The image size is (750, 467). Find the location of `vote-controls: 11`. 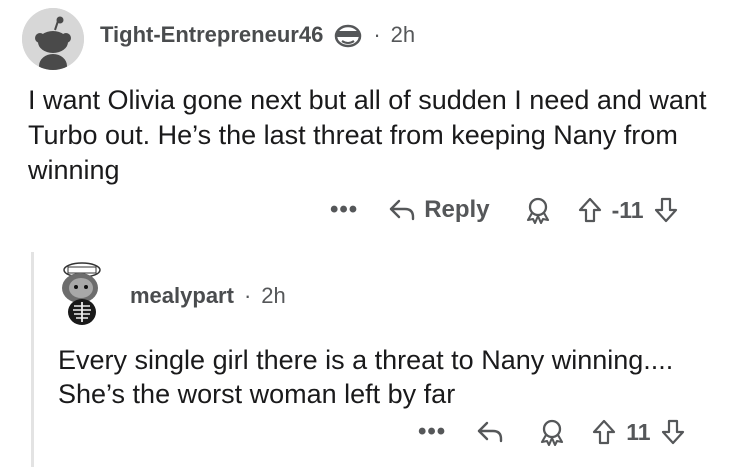

vote-controls: 11 is located at coordinates (638, 432).